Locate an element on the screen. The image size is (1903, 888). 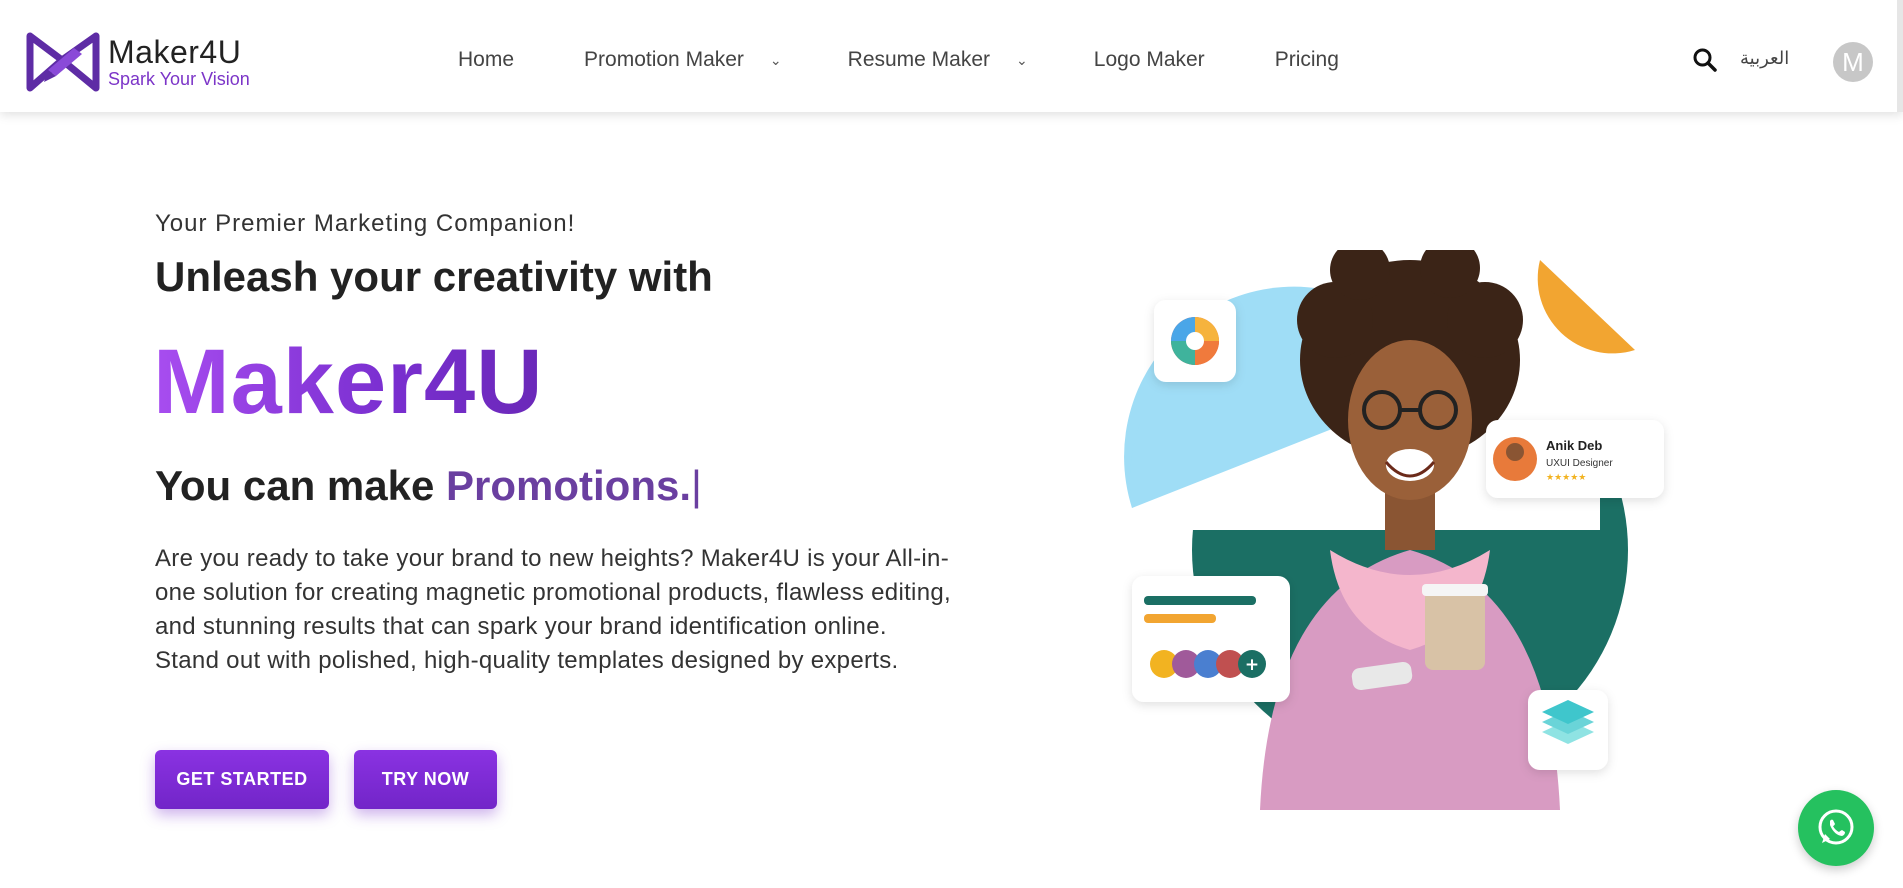
nav-logo-maker-label: Logo Maker is located at coordinates (1149, 59).